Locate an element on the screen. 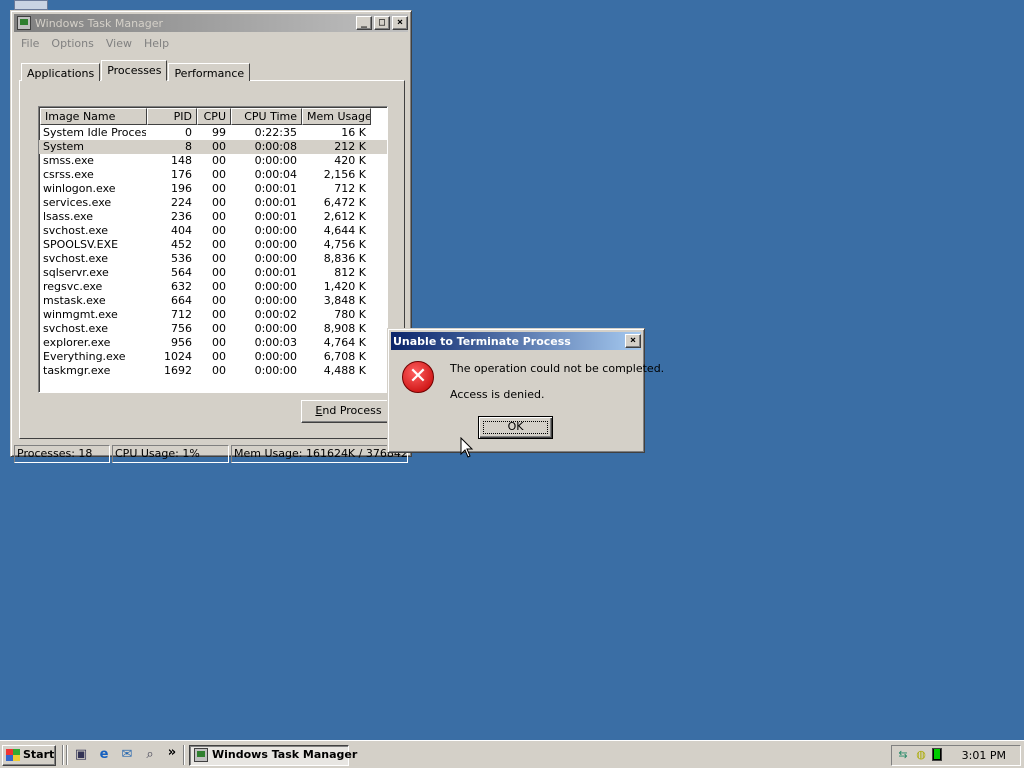 This screenshot has height=768, width=1024. cell-pid: 224 is located at coordinates (181, 202).